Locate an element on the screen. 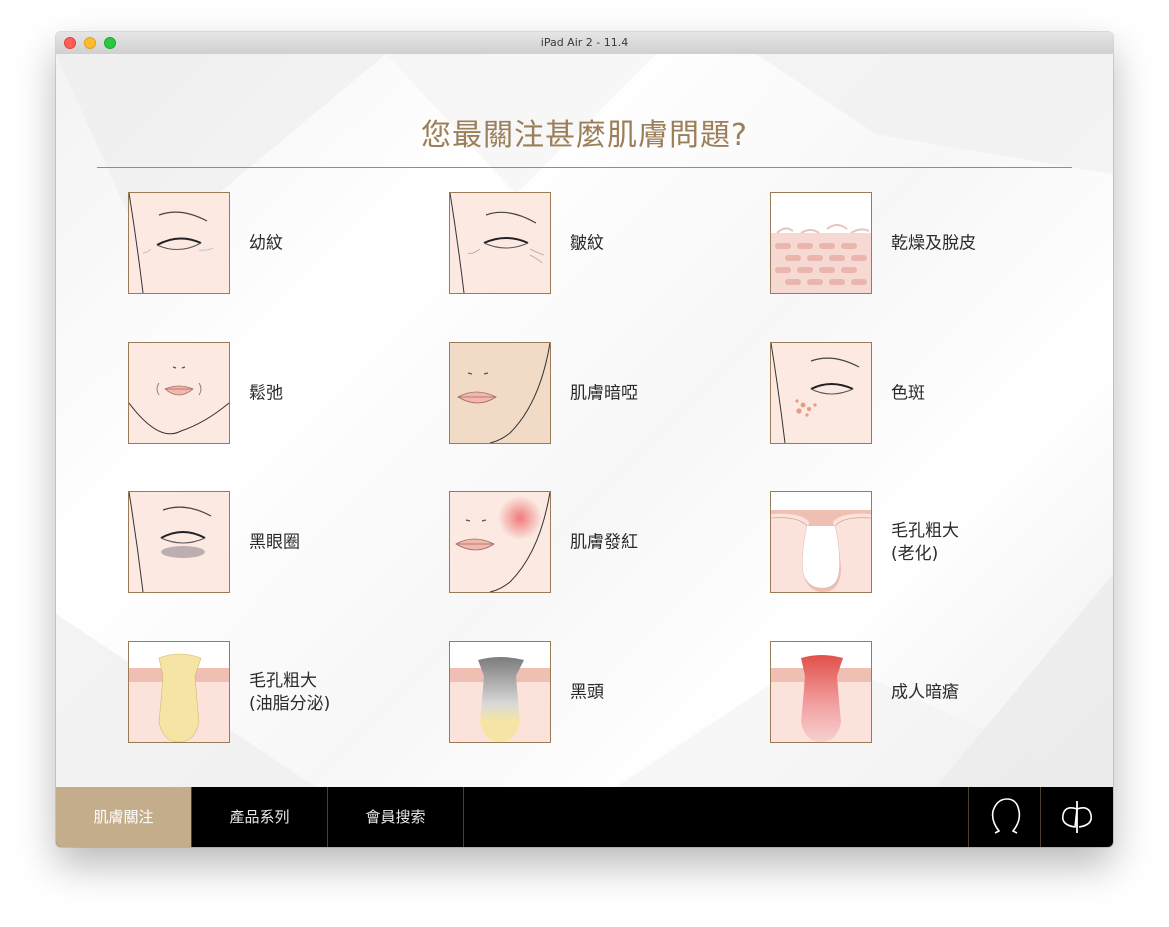 This screenshot has height=927, width=1169. concern-title: 肌膚暗啞 is located at coordinates (604, 393).